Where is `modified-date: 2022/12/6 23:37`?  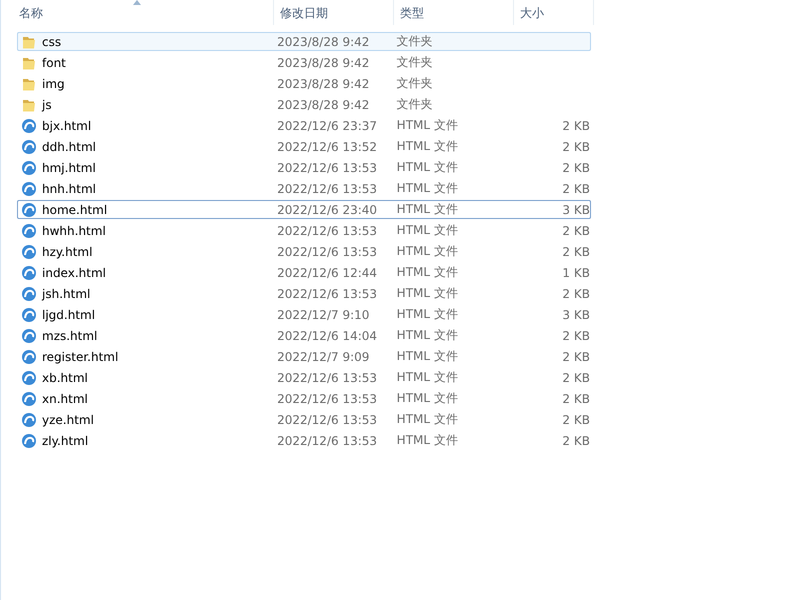
modified-date: 2022/12/6 23:37 is located at coordinates (327, 125).